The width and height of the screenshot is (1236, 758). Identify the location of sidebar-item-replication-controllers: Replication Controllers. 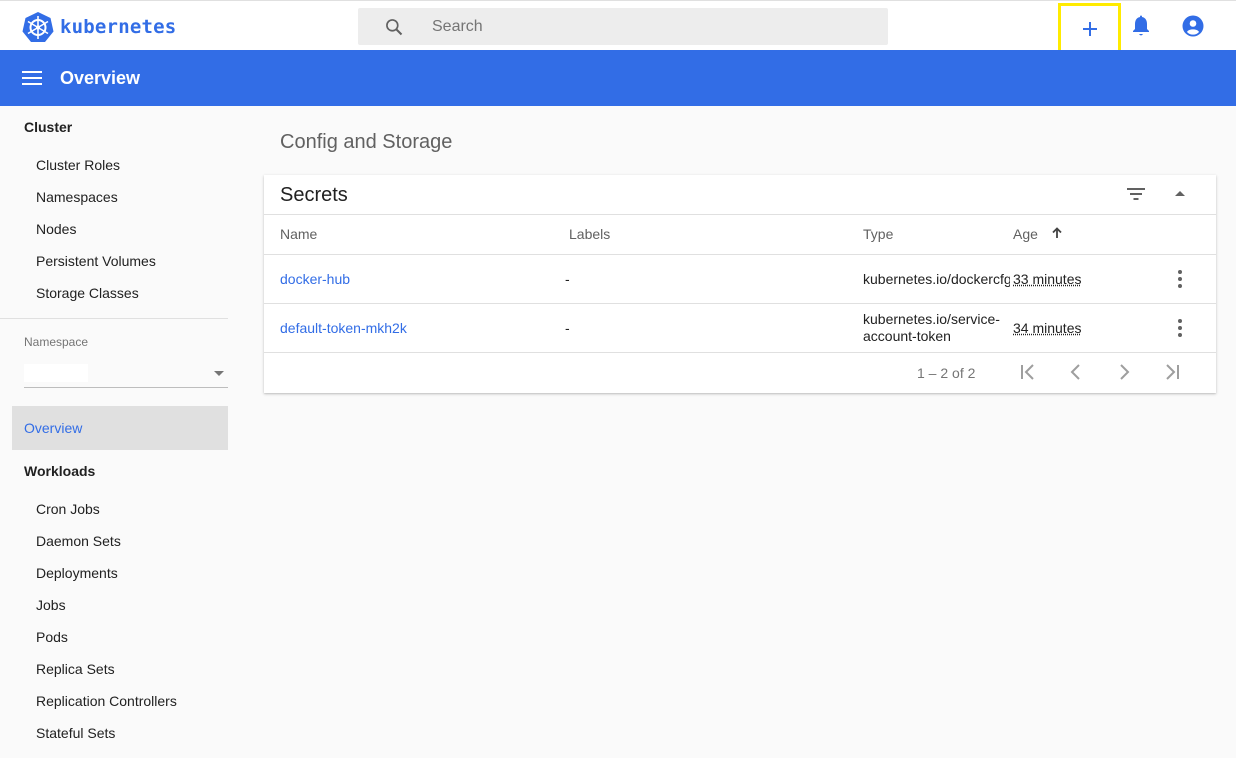
(106, 701).